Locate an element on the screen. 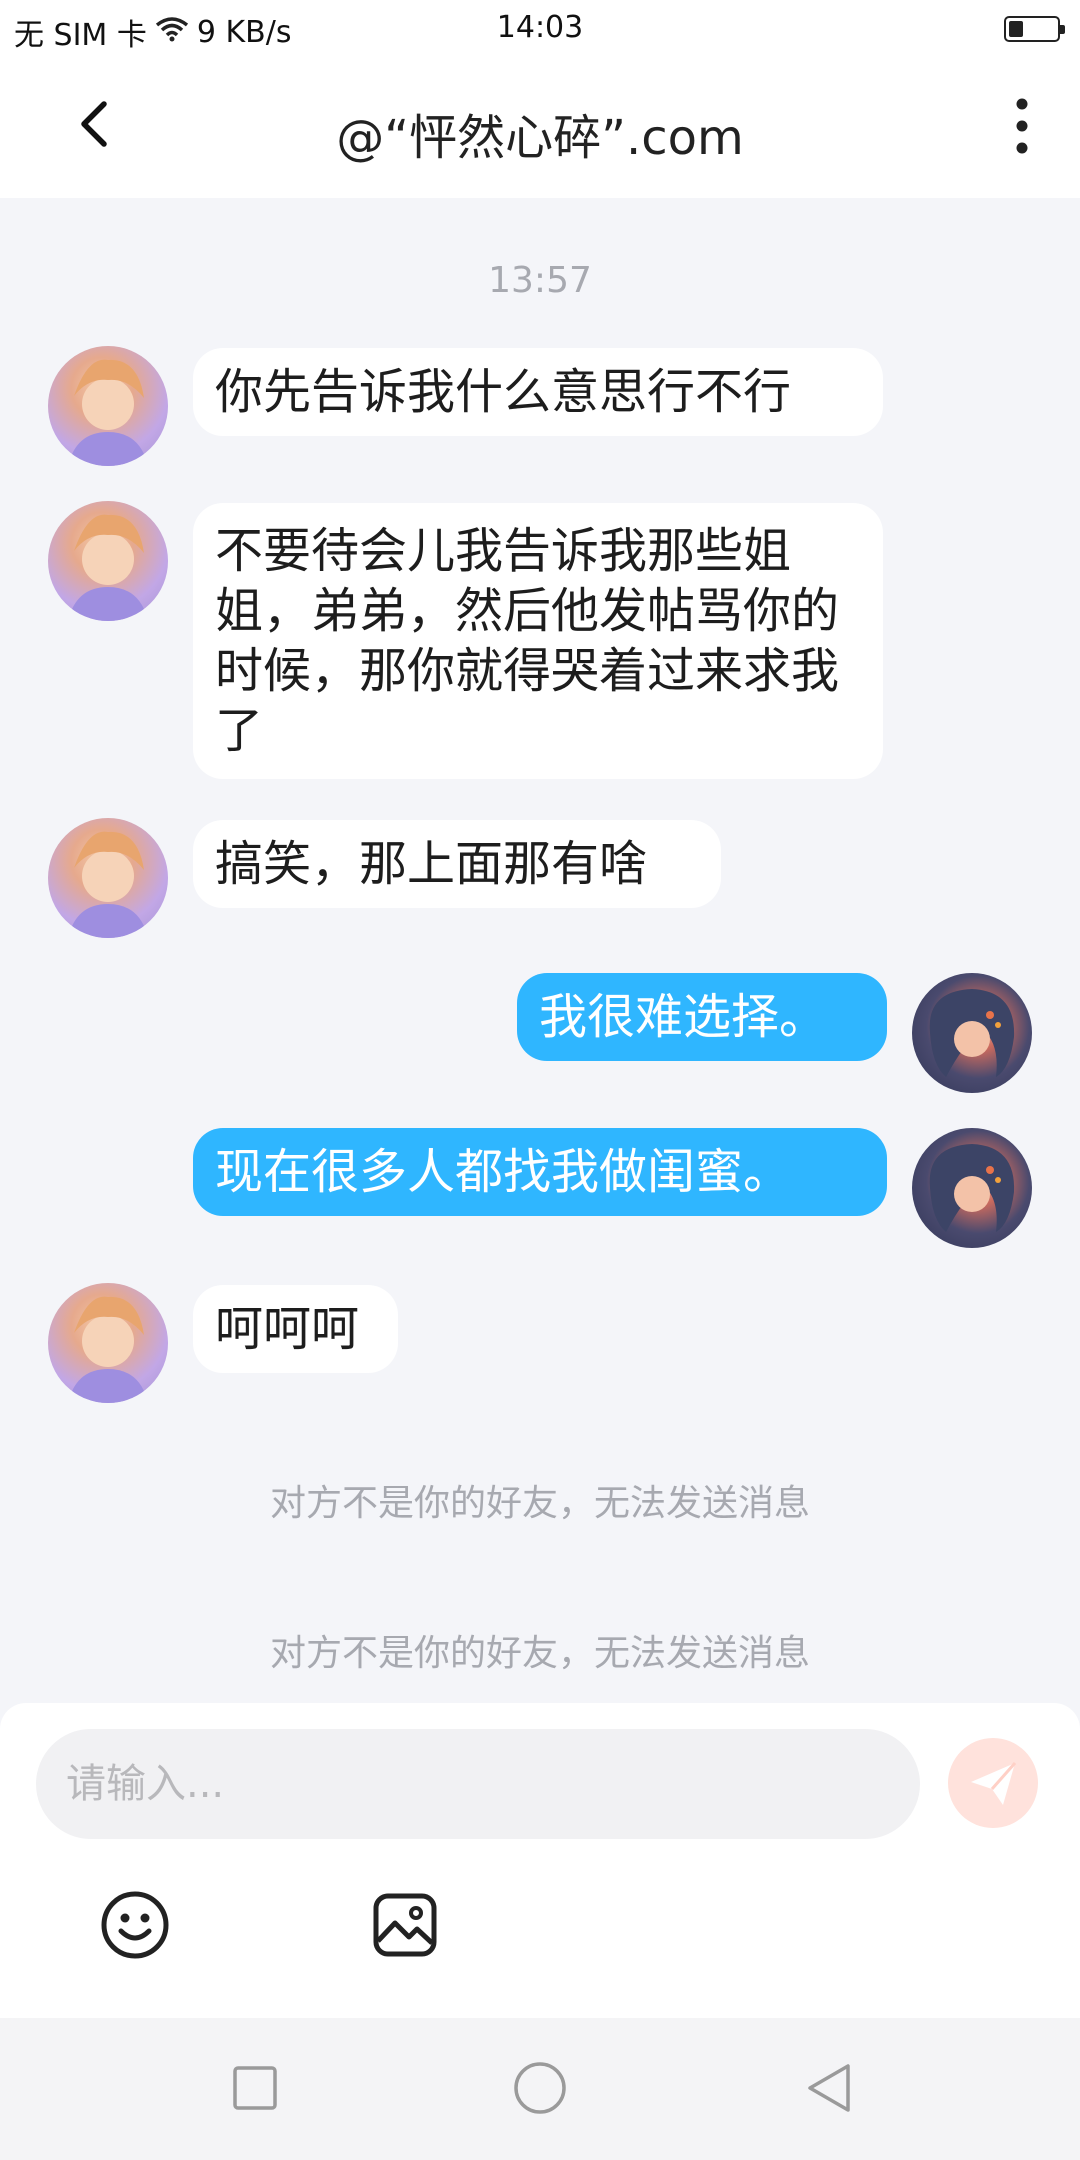 The width and height of the screenshot is (1080, 2160). emoji-icon is located at coordinates (135, 1925).